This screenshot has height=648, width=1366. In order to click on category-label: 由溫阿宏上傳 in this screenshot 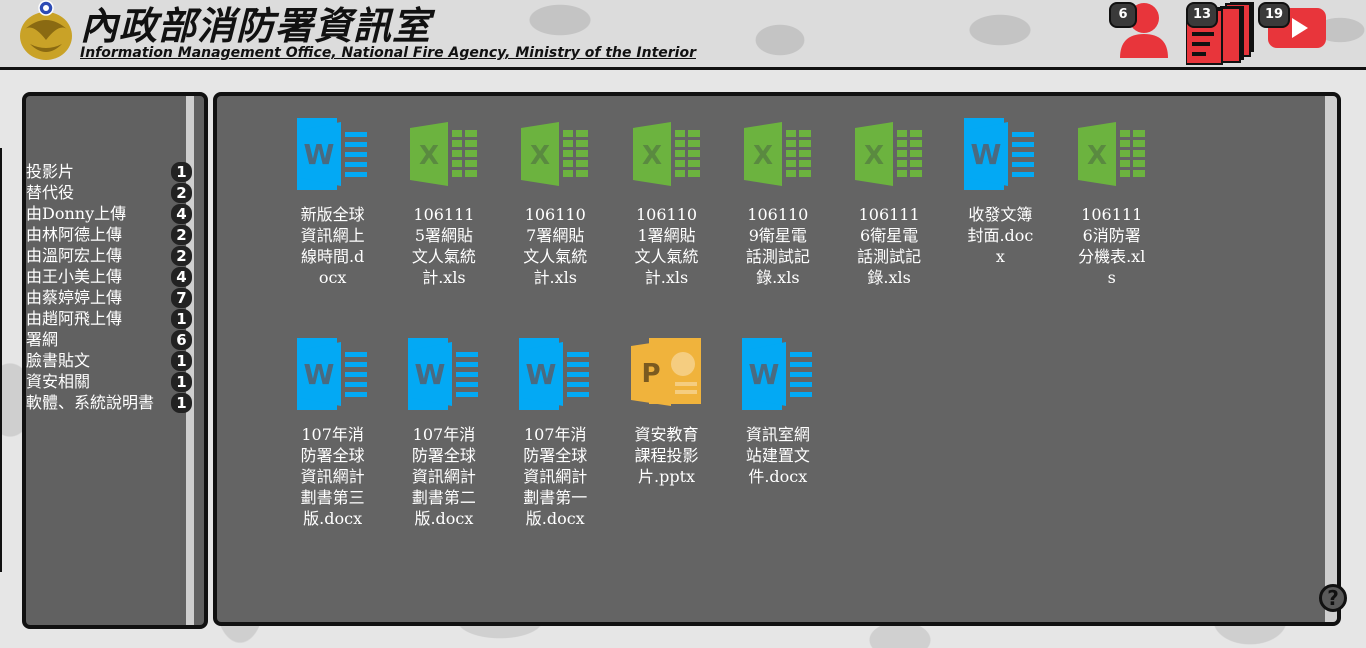, I will do `click(74, 255)`.